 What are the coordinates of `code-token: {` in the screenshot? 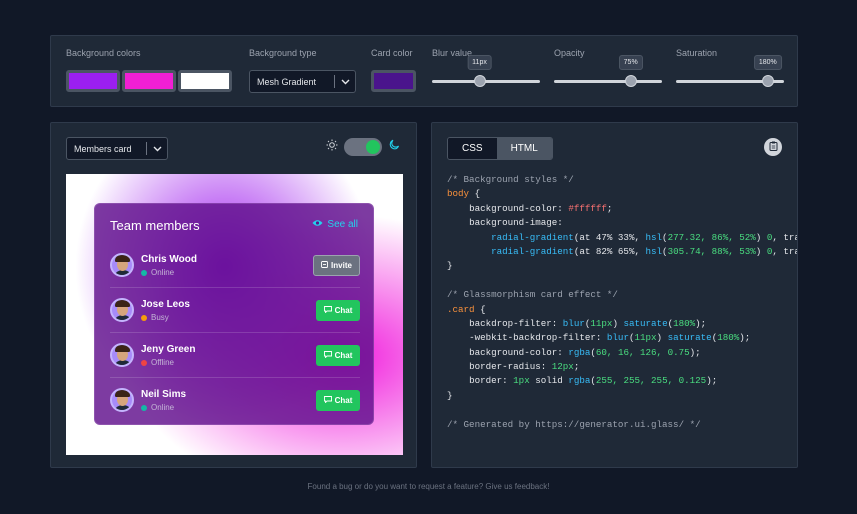 It's located at (475, 194).